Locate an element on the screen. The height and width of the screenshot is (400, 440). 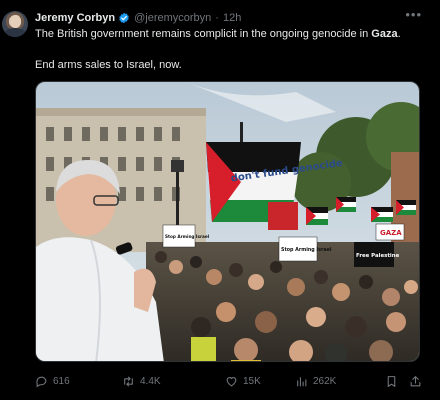
bookmark-button is located at coordinates (394, 381).